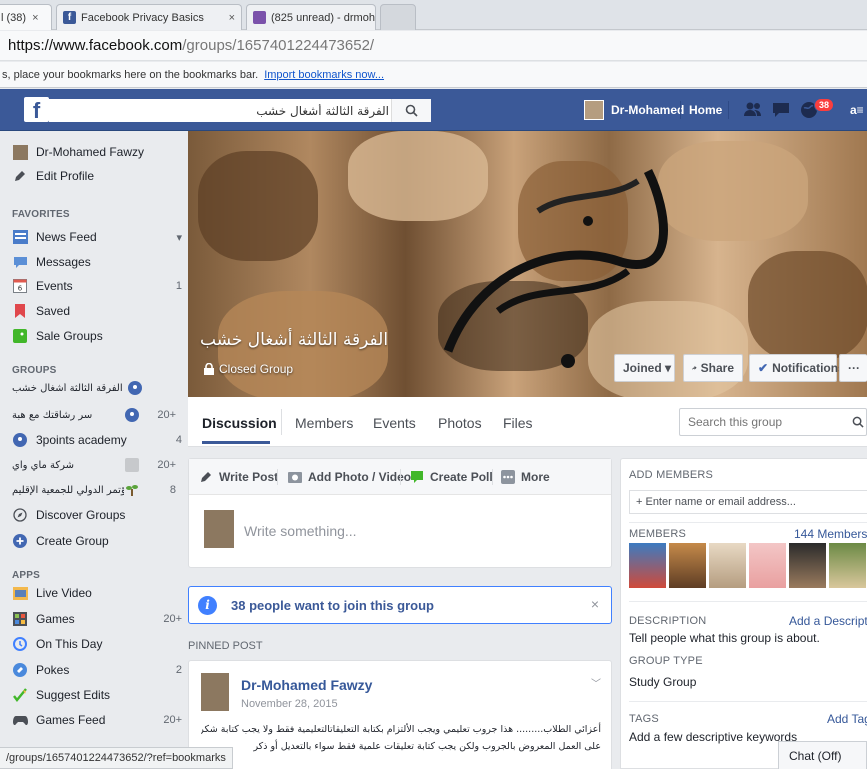 Image resolution: width=867 pixels, height=769 pixels. What do you see at coordinates (717, 368) in the screenshot?
I see `share-label: Share` at bounding box center [717, 368].